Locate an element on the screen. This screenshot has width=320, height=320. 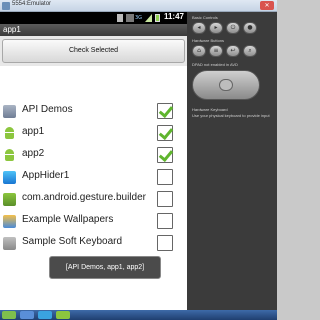
status-time: 11:47 is located at coordinates (173, 16).